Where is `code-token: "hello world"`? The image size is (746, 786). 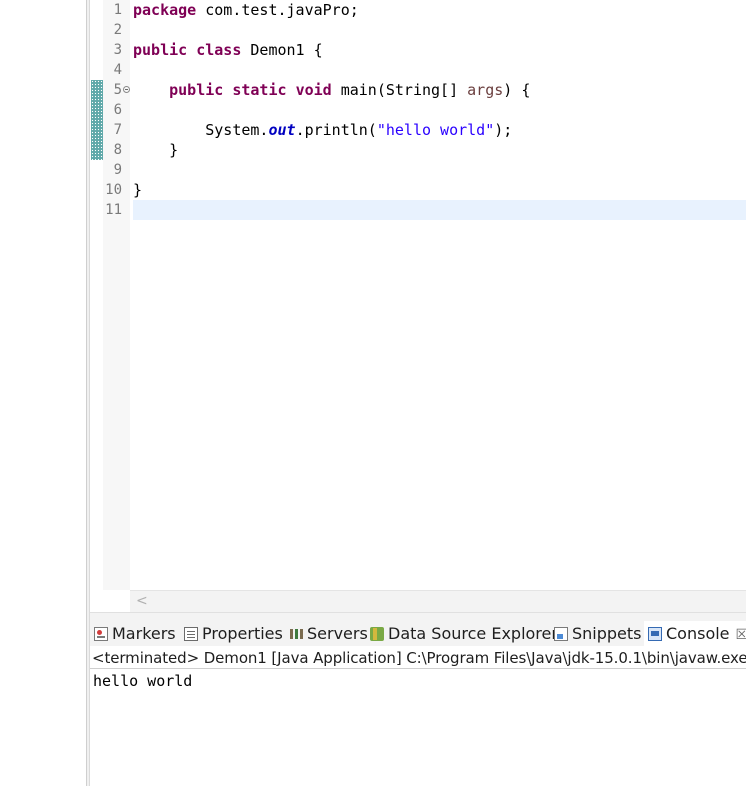 code-token: "hello world" is located at coordinates (435, 130).